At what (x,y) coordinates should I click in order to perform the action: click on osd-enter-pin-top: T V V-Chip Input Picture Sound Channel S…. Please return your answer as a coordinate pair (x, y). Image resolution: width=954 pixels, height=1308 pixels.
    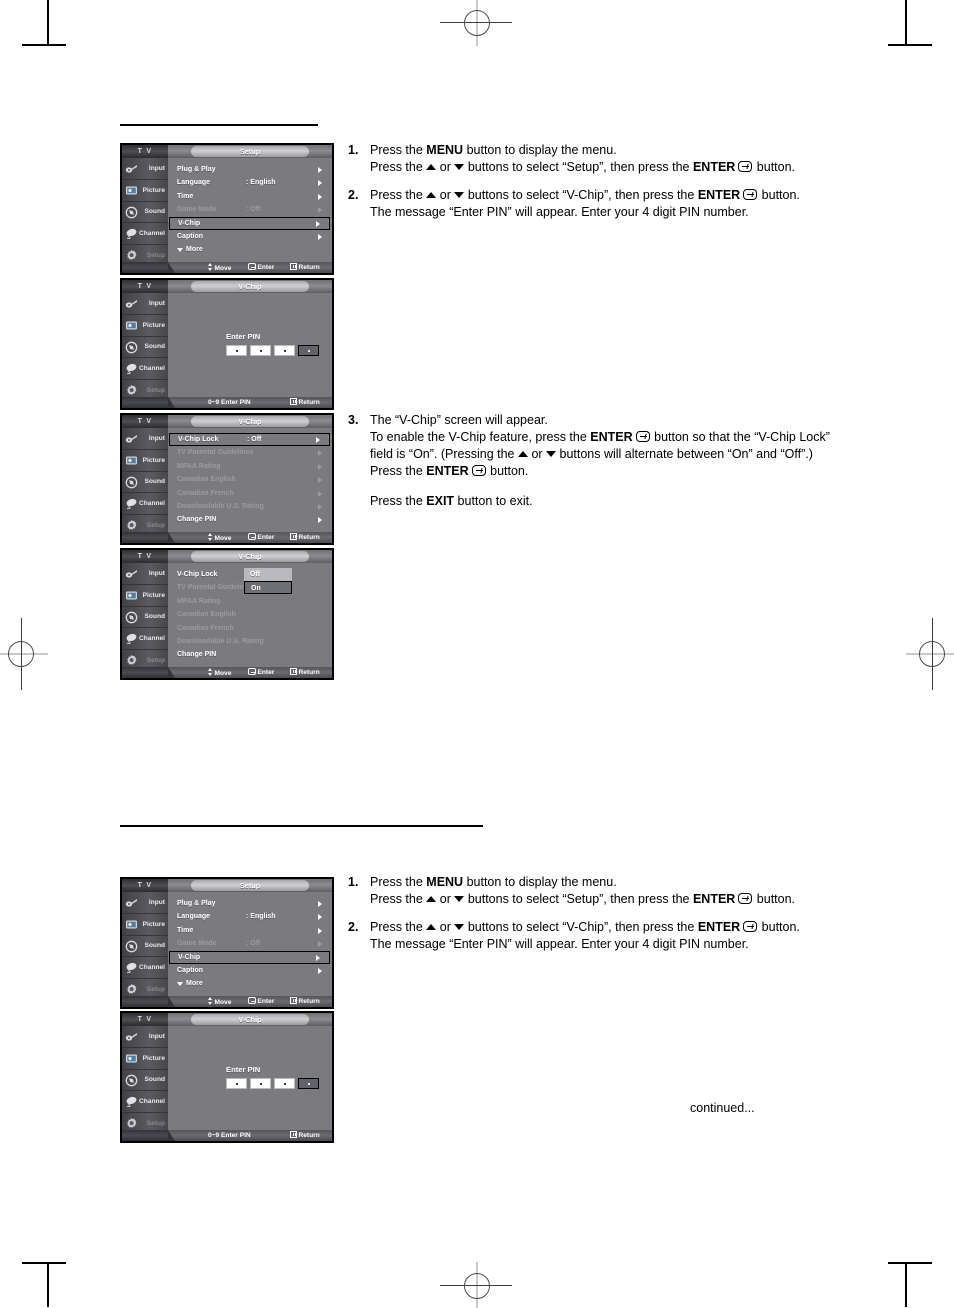
    Looking at the image, I should click on (227, 344).